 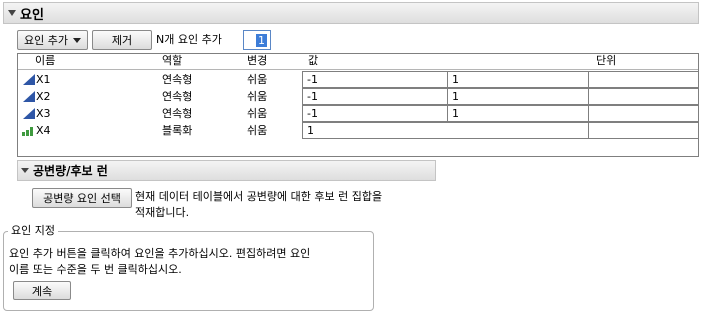 I want to click on add-factor-dropdown: 요인 추가, so click(x=52, y=40).